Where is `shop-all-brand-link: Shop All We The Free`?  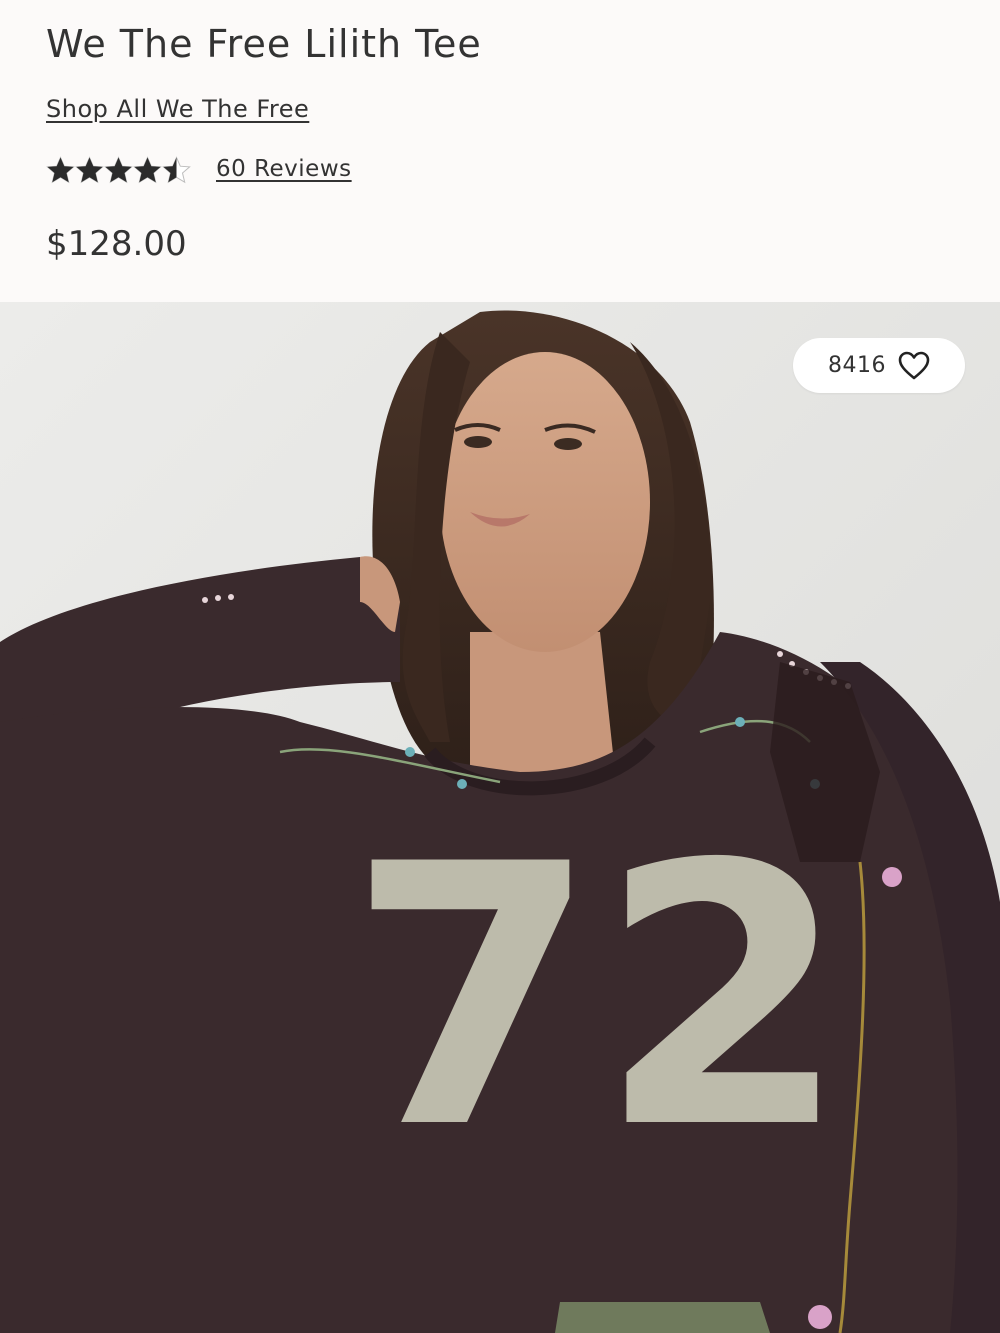 shop-all-brand-link: Shop All We The Free is located at coordinates (177, 109).